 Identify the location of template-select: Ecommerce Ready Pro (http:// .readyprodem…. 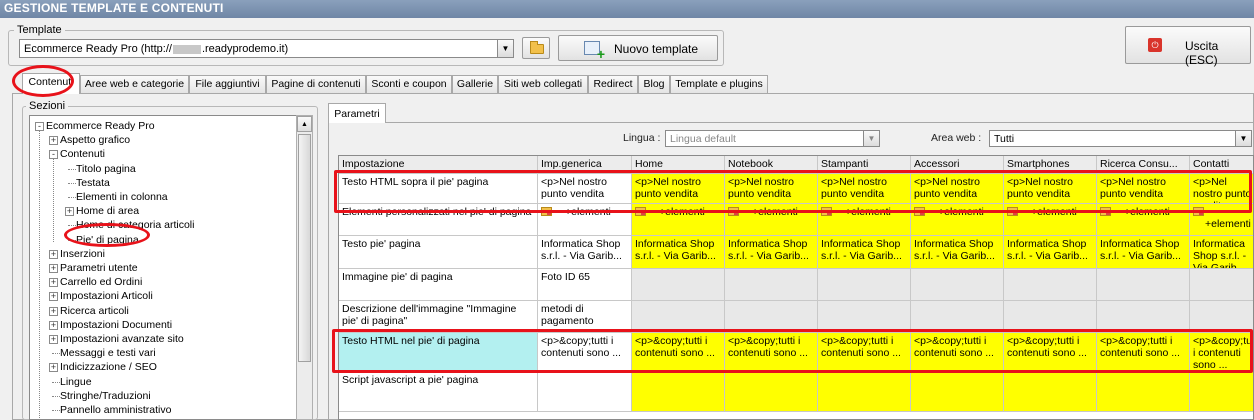
(266, 48).